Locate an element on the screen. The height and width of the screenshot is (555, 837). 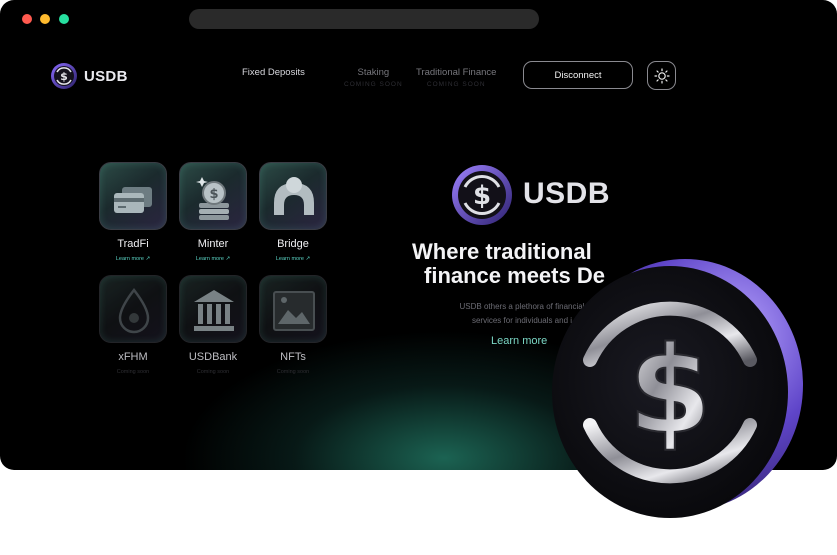
xfhm-tile is located at coordinates (133, 309).